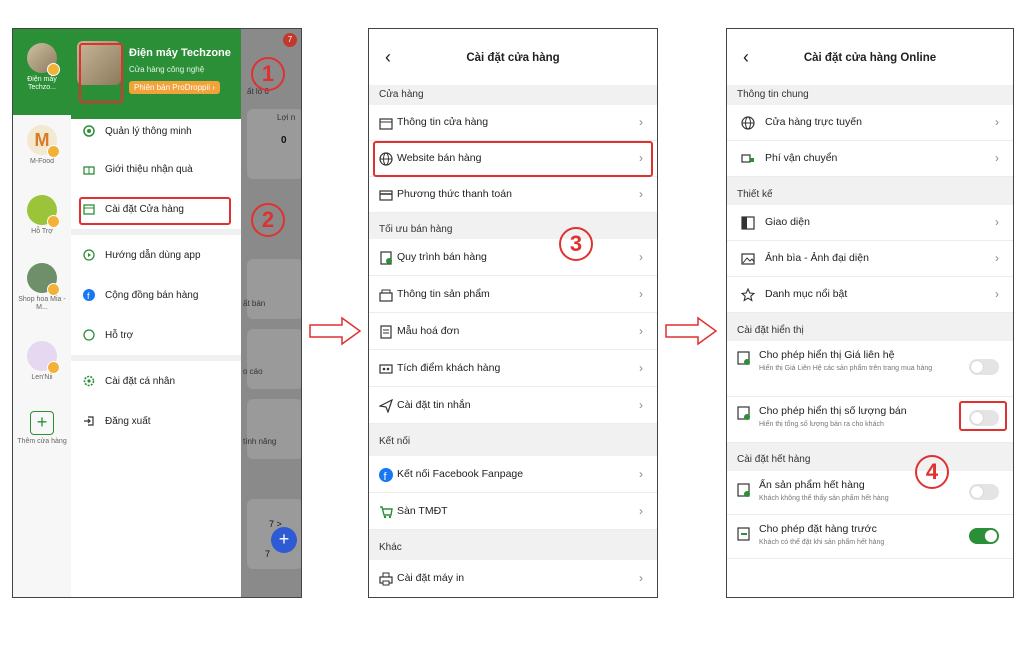  I want to click on toggle-switch-hide-out-of-stock, so click(984, 492).